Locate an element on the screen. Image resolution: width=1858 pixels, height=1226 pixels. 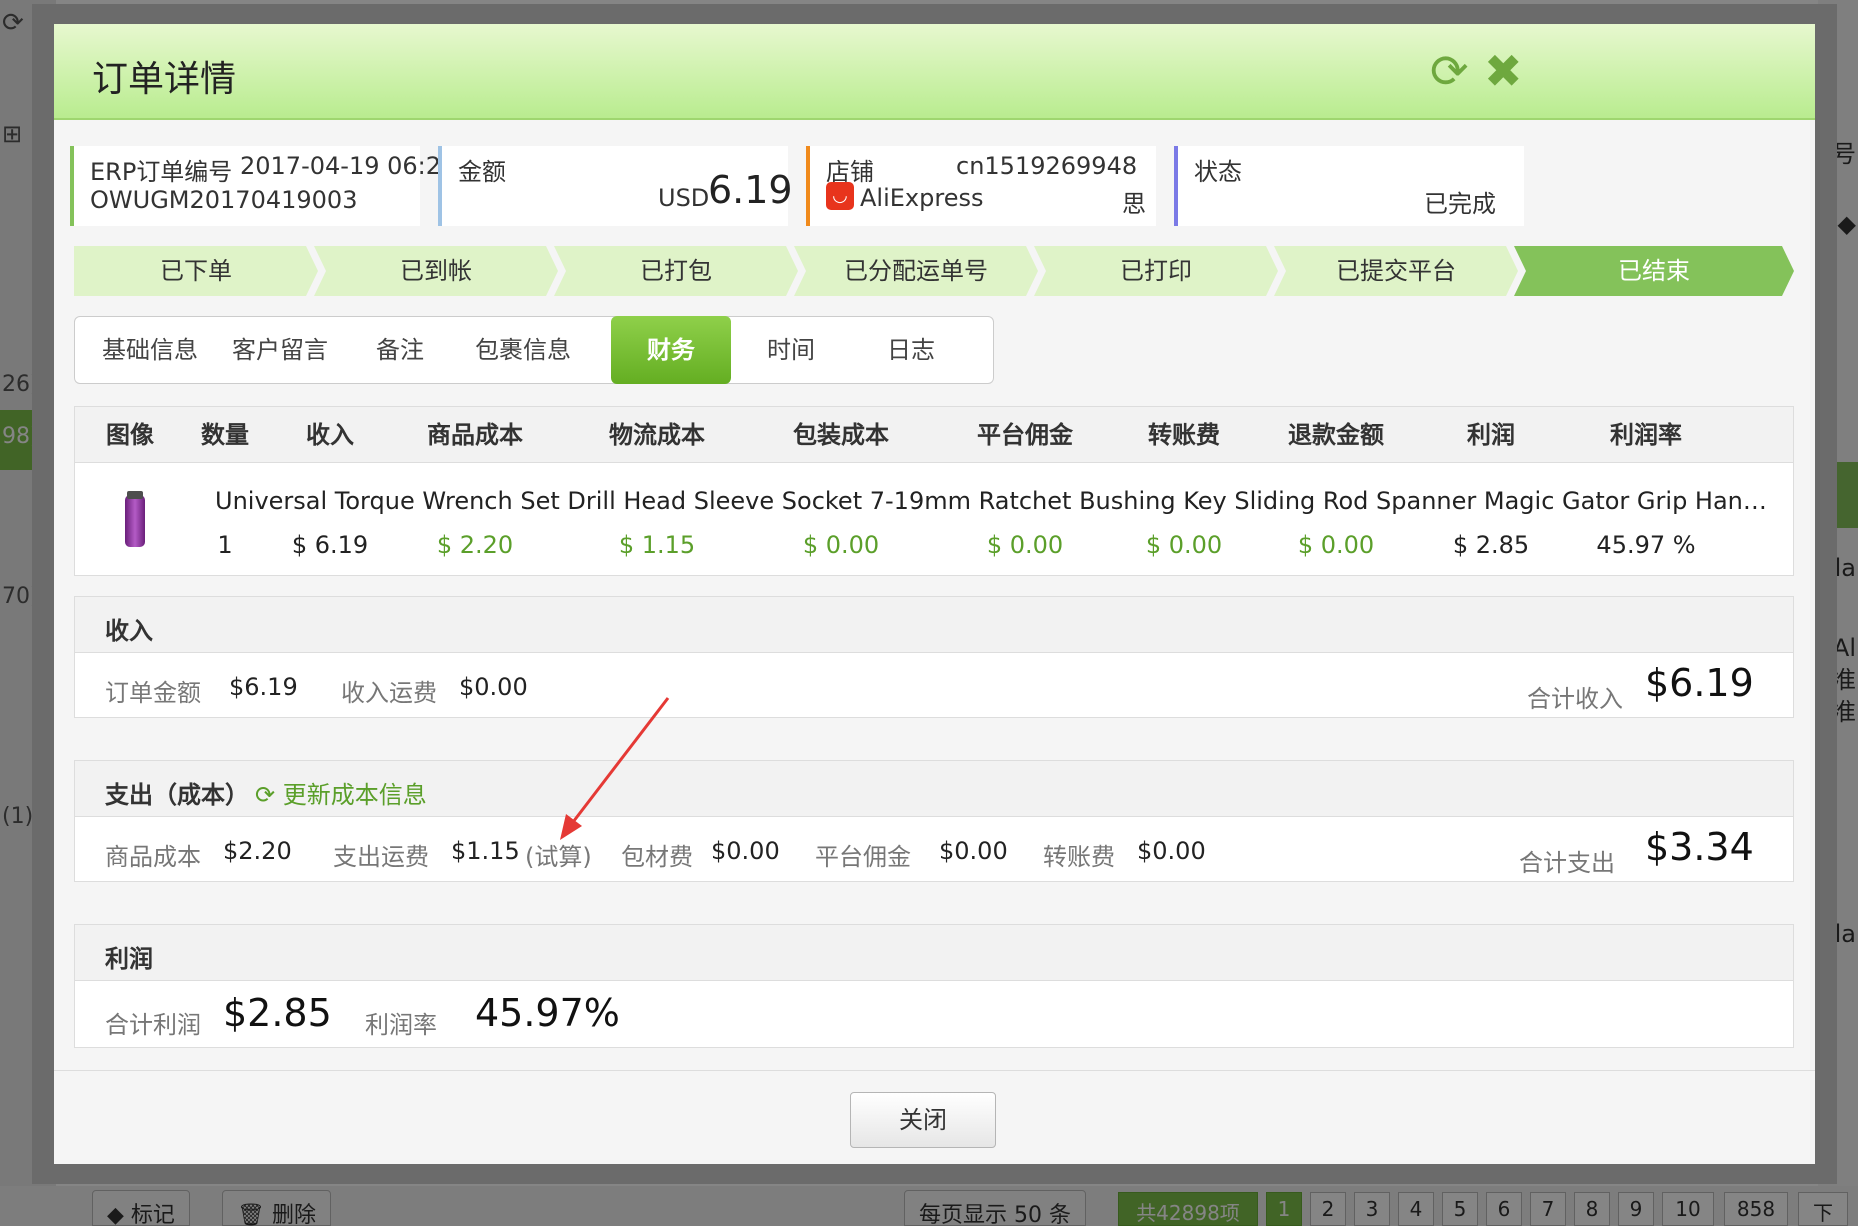
income-shipping-value: $0.00 is located at coordinates (493, 687).